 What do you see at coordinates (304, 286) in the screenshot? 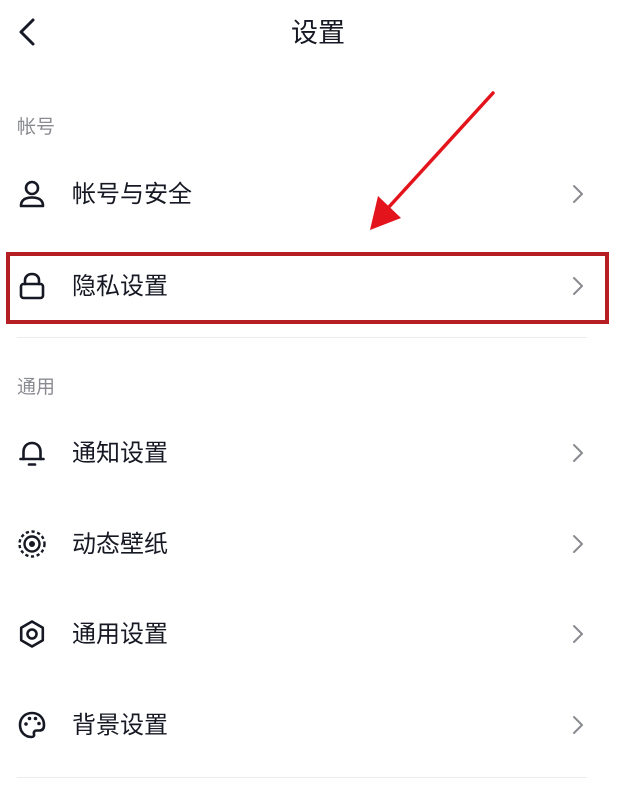
I see `settings-item-privacy: 隐私设置` at bounding box center [304, 286].